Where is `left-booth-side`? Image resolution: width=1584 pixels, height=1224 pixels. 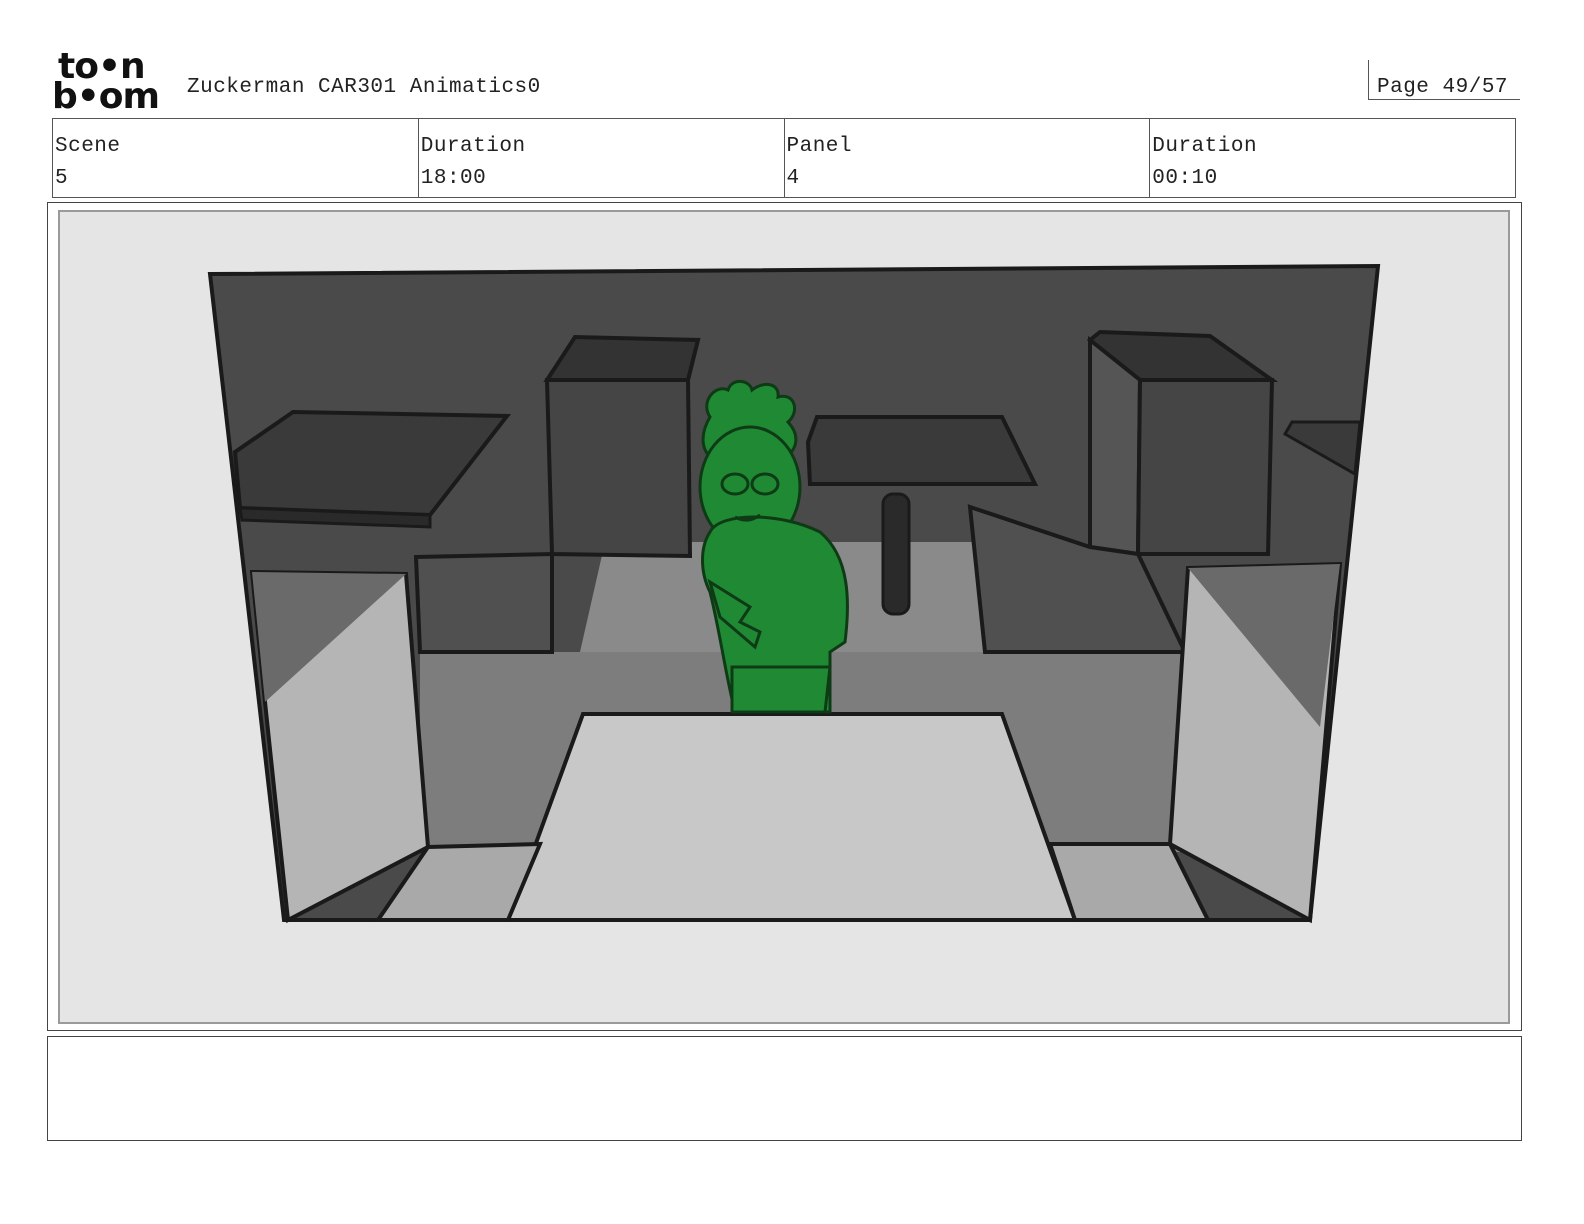
left-booth-side is located at coordinates (618, 468).